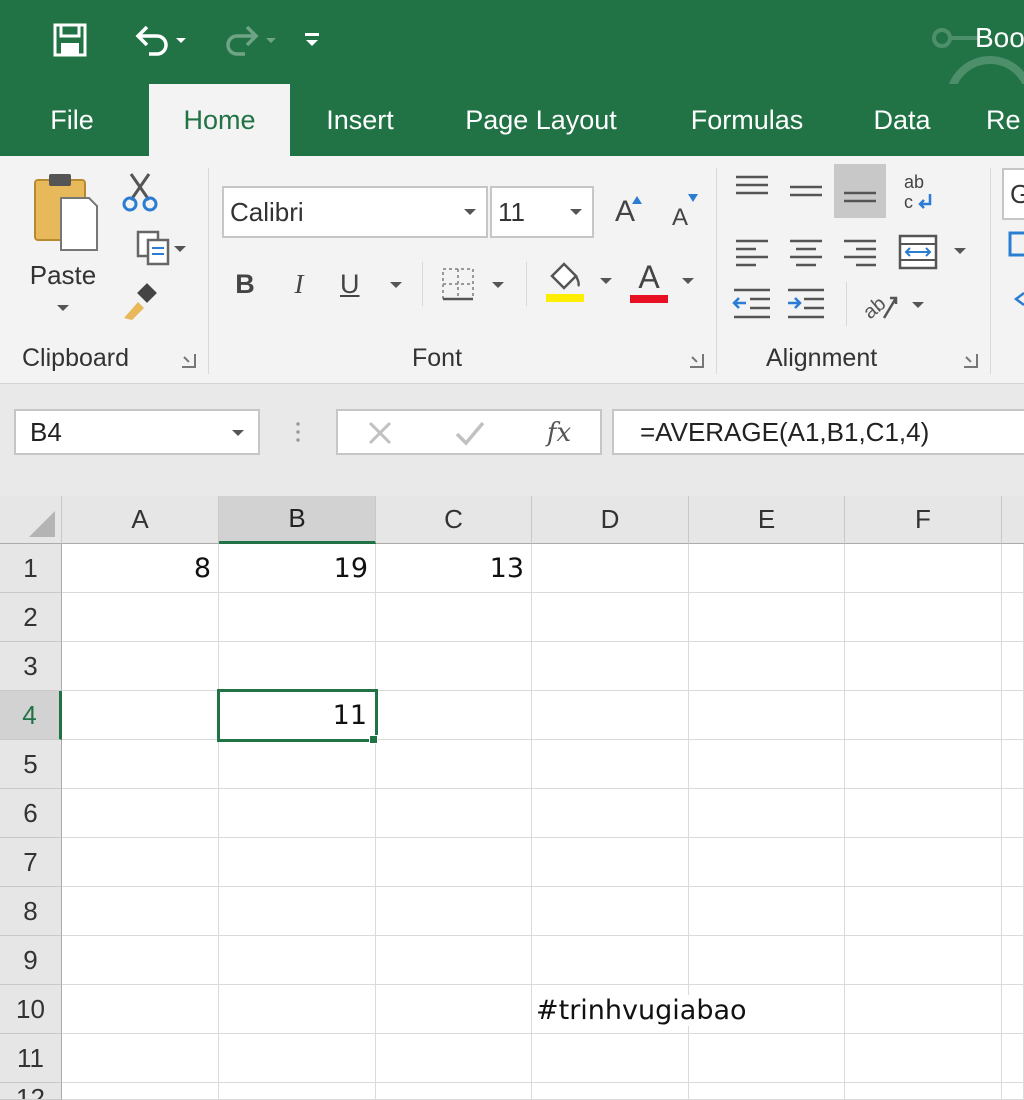 The height and width of the screenshot is (1100, 1024). Describe the element at coordinates (297, 520) in the screenshot. I see `column-header-b: B` at that location.